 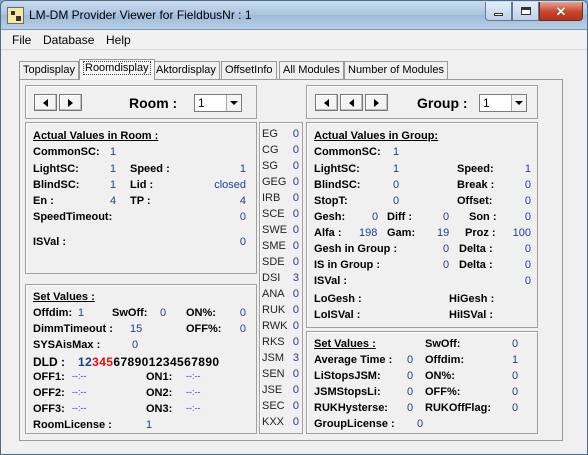 I want to click on tab-label: Number of Modules, so click(x=396, y=70).